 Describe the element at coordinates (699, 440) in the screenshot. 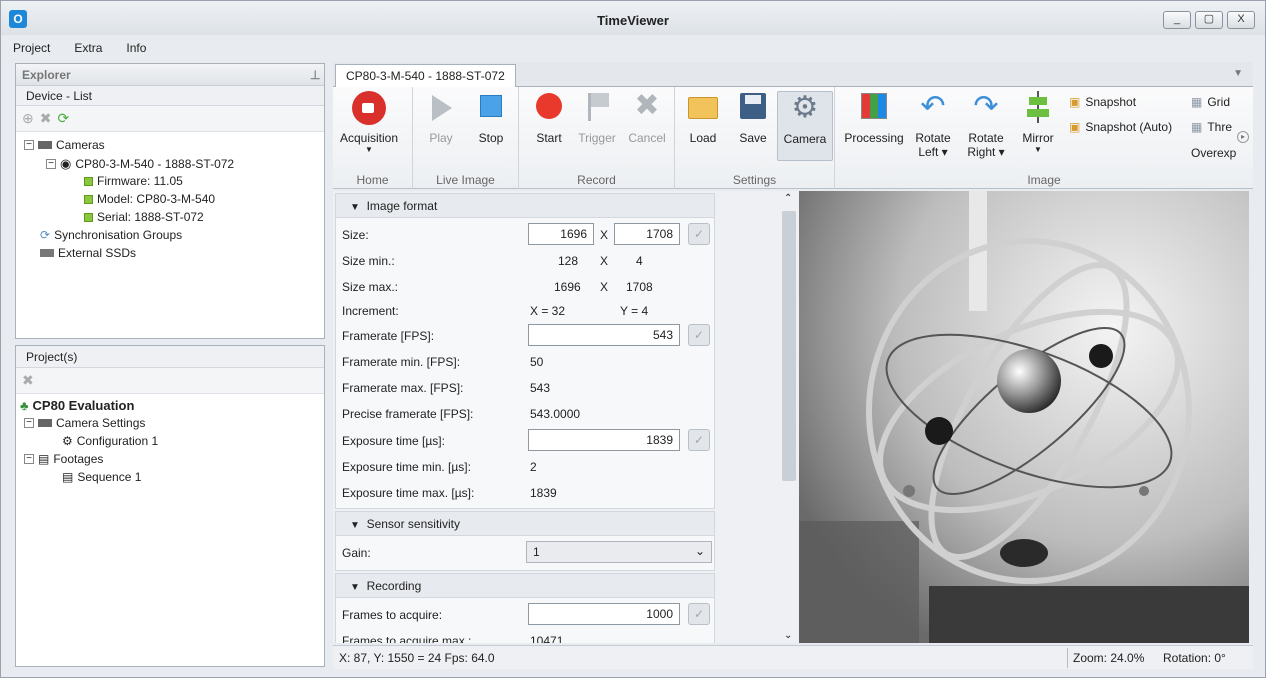

I see `apply-exposure-check-icon: ✓` at that location.